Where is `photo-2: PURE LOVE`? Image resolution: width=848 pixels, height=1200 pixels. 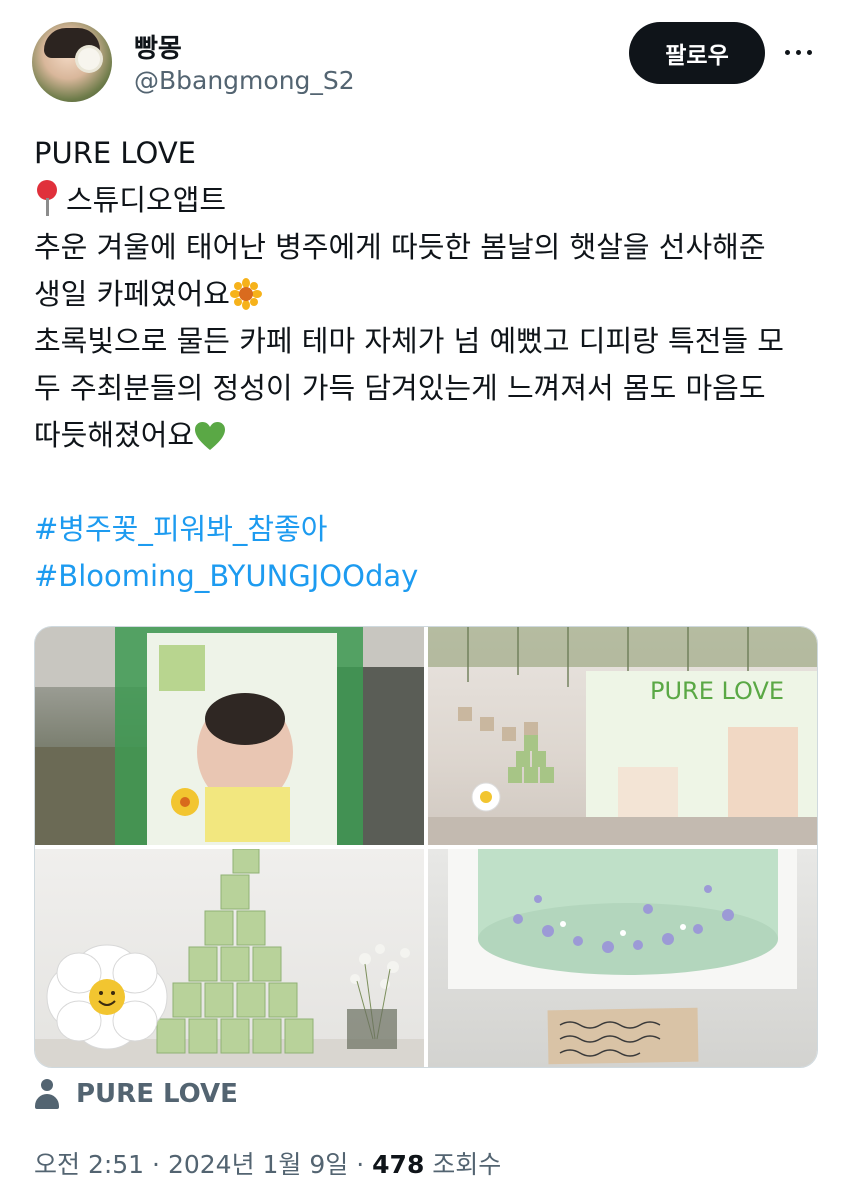
photo-2: PURE LOVE is located at coordinates (622, 736).